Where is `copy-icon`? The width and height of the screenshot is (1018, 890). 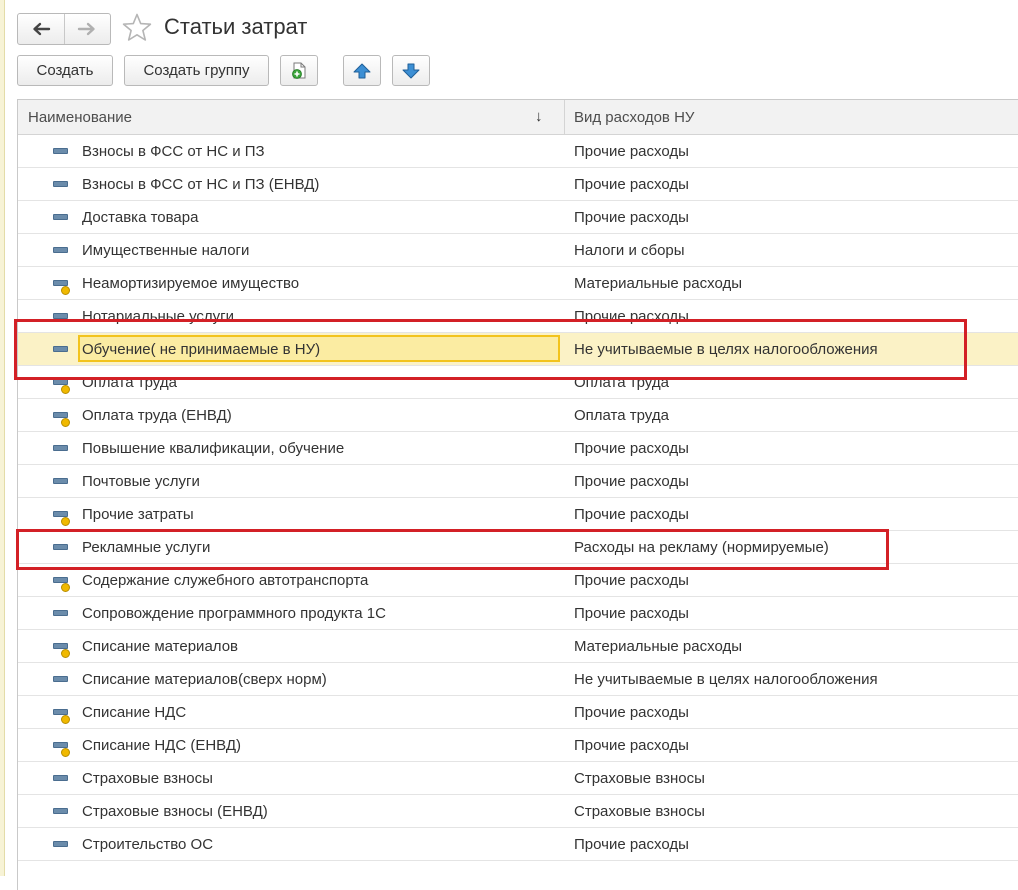 copy-icon is located at coordinates (299, 70).